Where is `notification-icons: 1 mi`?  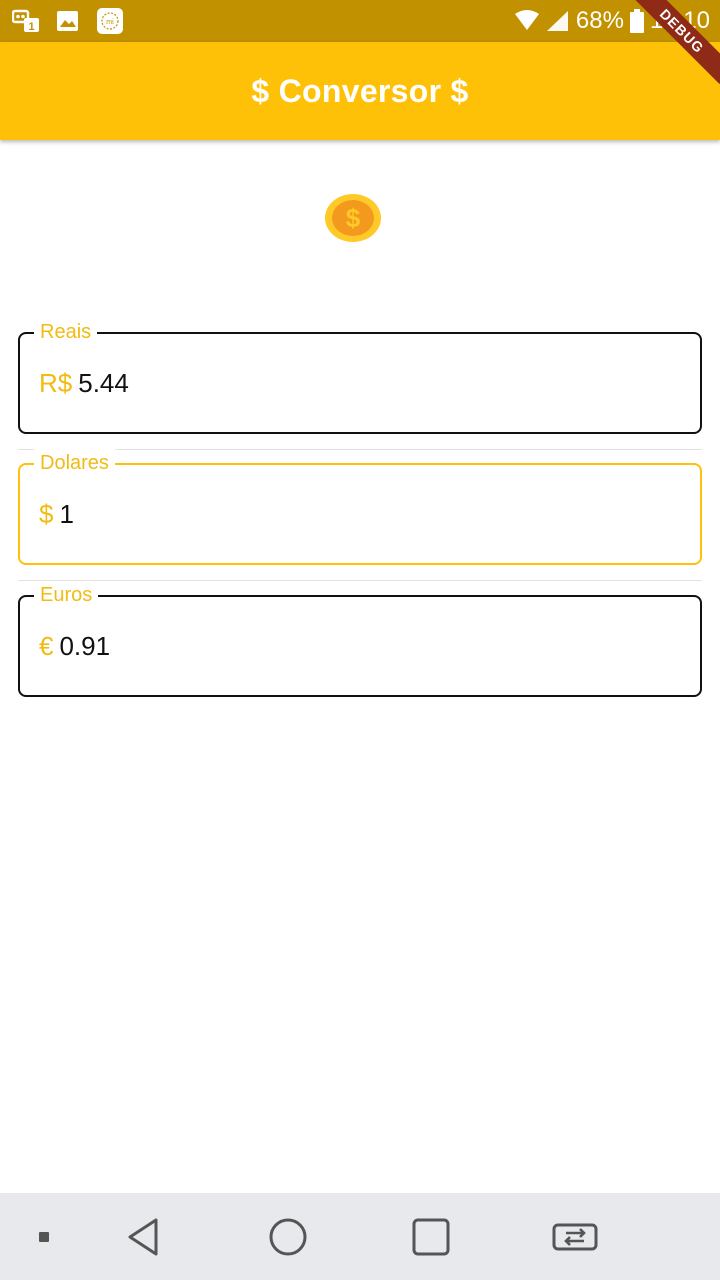
notification-icons: 1 mi is located at coordinates (68, 21).